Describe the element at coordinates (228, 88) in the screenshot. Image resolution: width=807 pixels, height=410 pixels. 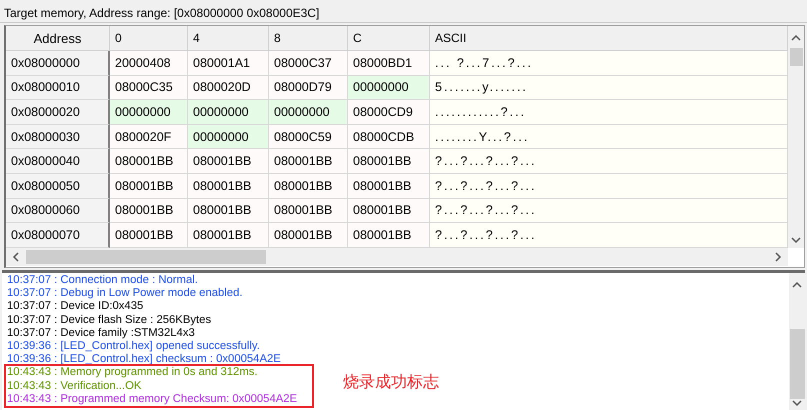
I see `table-cell: 0800020D` at that location.